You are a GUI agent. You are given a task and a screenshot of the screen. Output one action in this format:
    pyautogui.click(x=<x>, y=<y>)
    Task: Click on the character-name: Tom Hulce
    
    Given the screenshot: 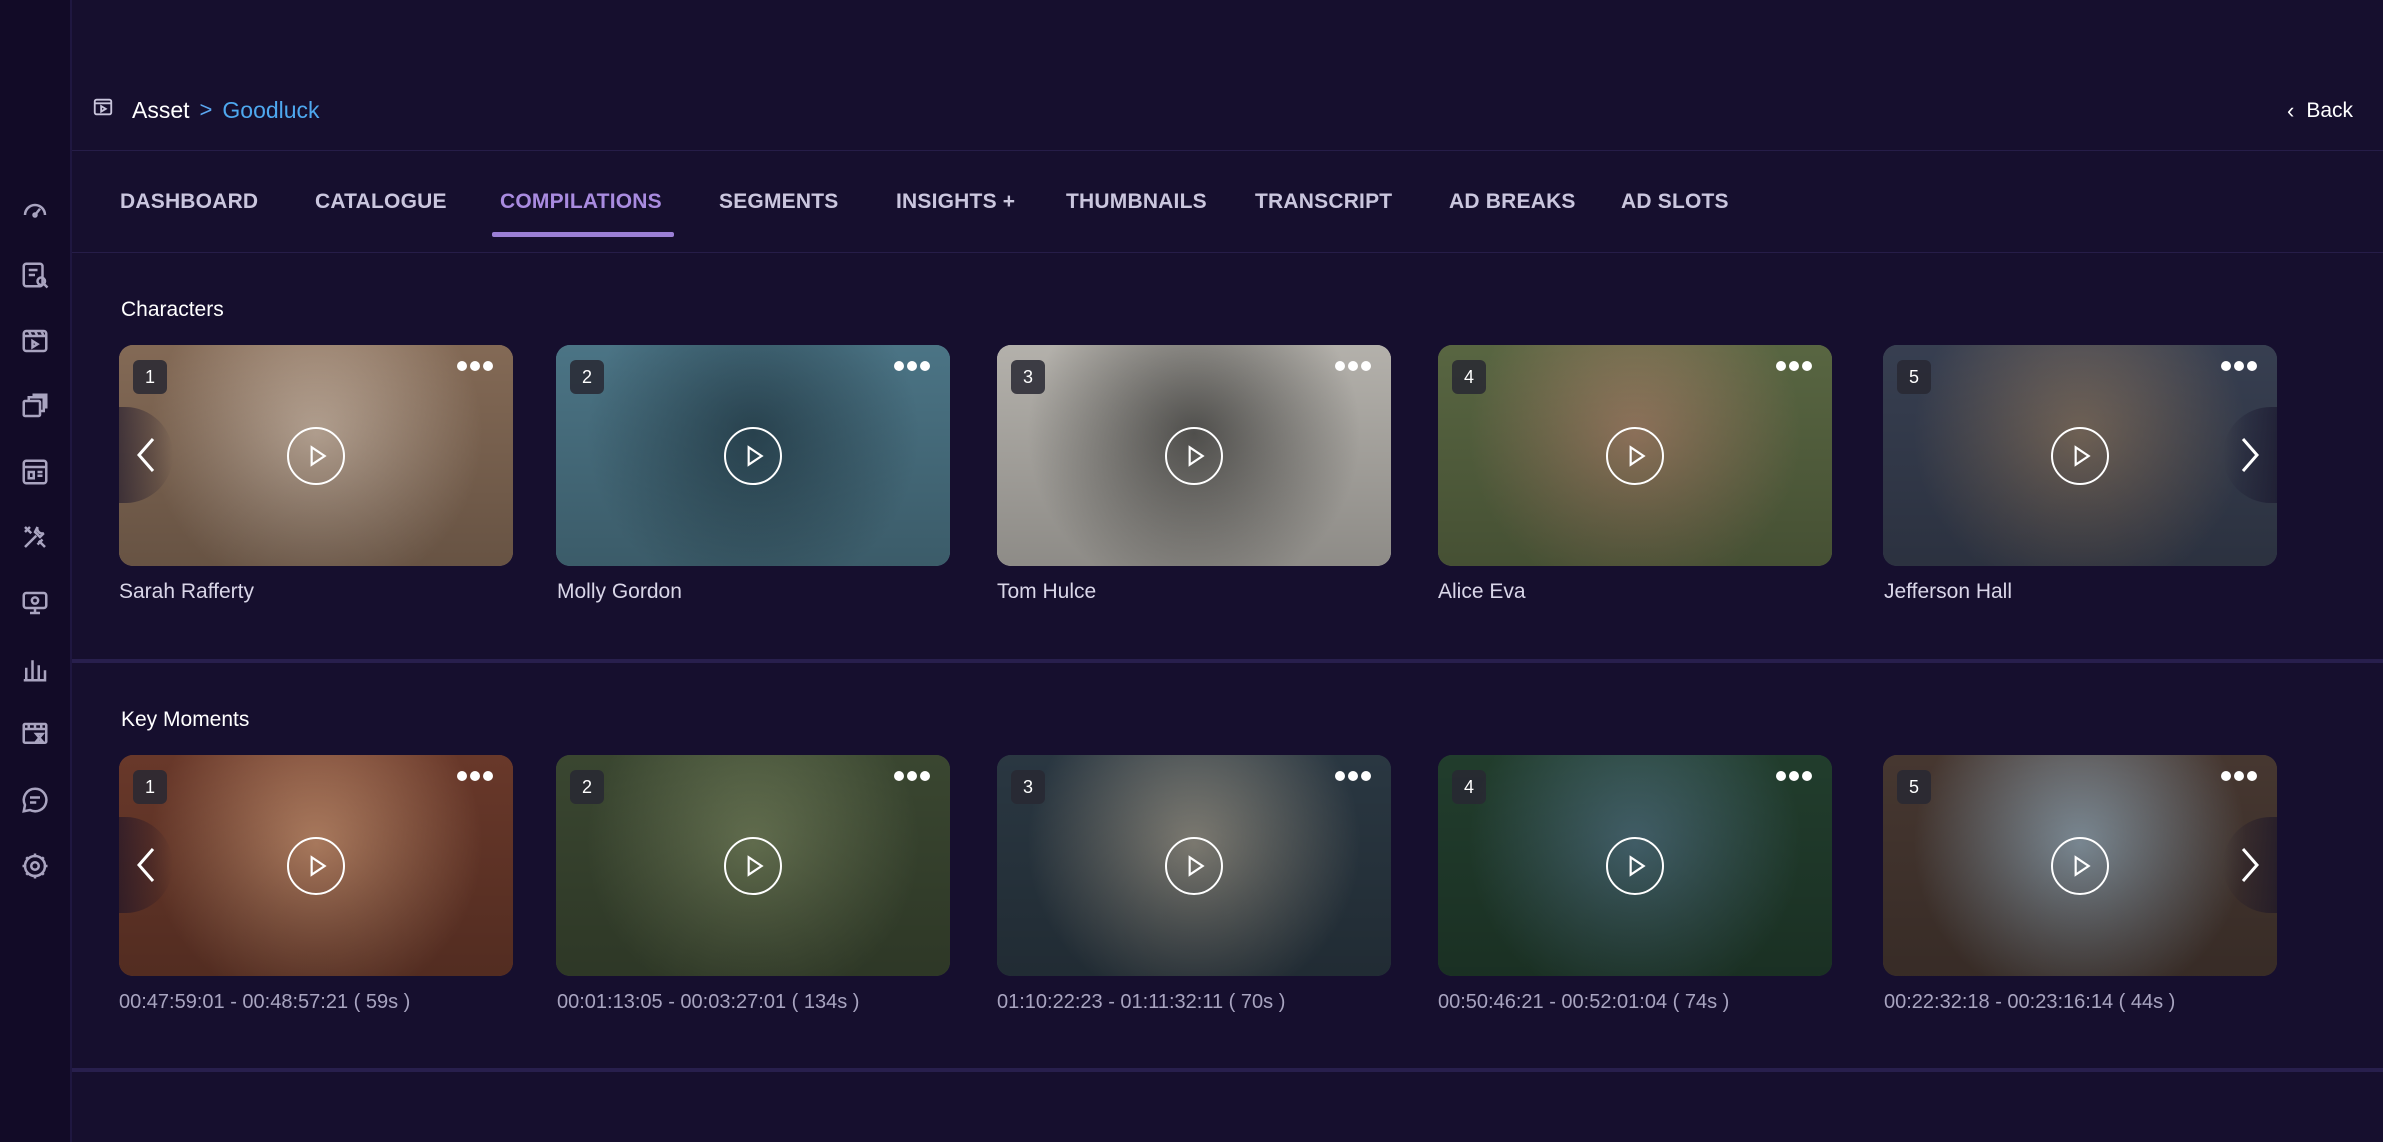 What is the action you would take?
    pyautogui.click(x=1047, y=591)
    